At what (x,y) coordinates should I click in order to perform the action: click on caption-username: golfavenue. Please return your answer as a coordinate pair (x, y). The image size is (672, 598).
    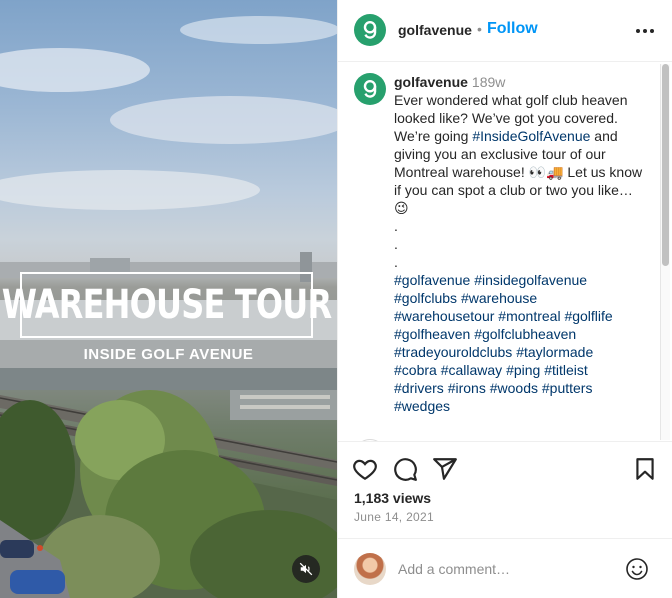
    Looking at the image, I should click on (431, 82).